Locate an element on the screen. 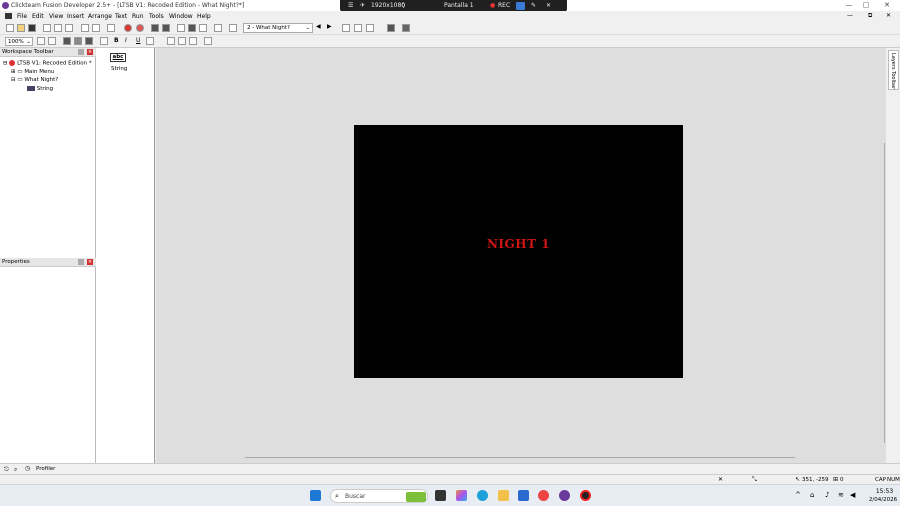 The image size is (900, 506). copy-icon is located at coordinates (58, 28).